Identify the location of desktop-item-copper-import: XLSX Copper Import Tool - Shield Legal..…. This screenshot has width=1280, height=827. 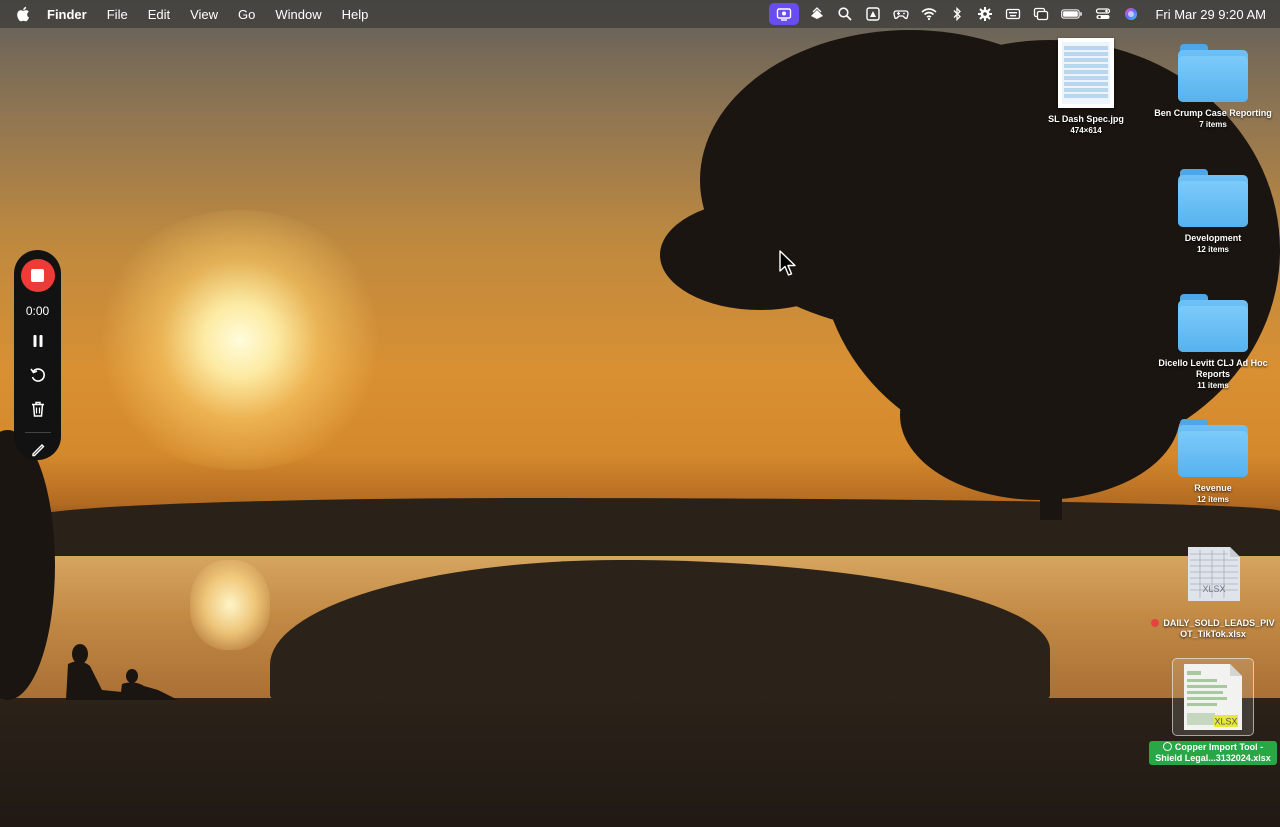
(1213, 711).